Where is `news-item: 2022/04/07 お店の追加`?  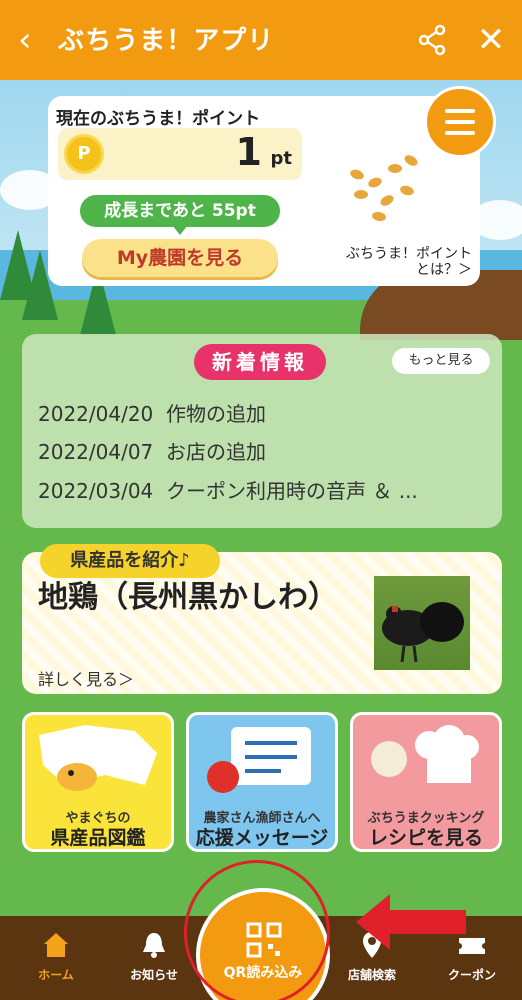
news-item: 2022/04/07 お店の追加 is located at coordinates (152, 450).